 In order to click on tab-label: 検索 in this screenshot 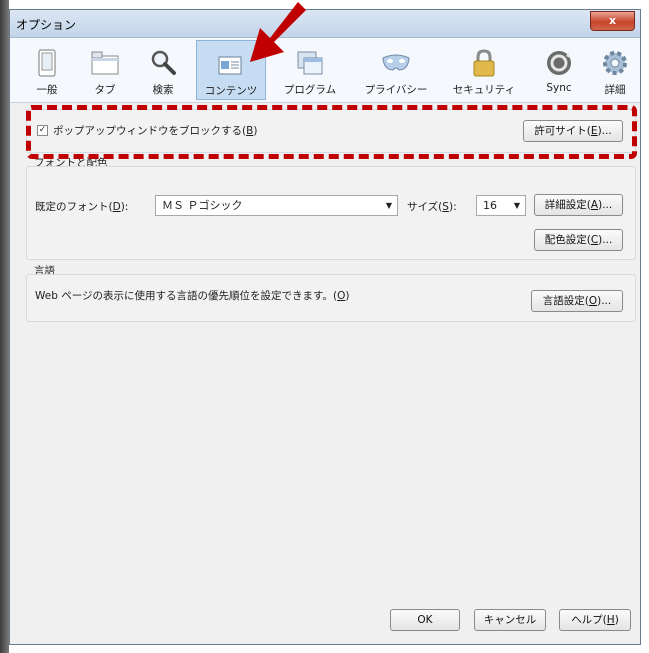, I will do `click(163, 90)`.